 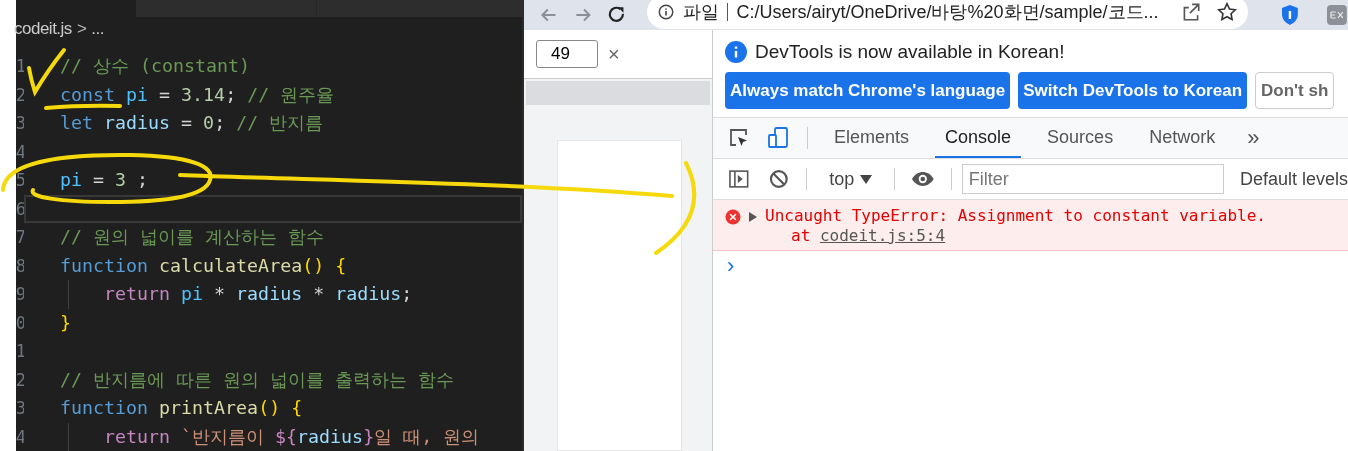 What do you see at coordinates (1253, 138) in the screenshot?
I see `more-tabs-button: »` at bounding box center [1253, 138].